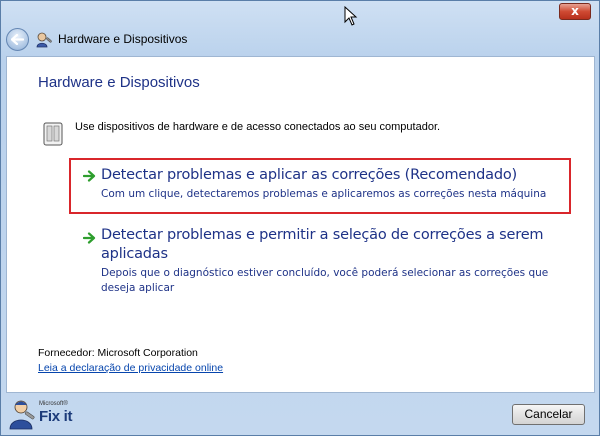 This screenshot has height=436, width=600. What do you see at coordinates (300, 414) in the screenshot?
I see `footer-bar: Microsoft® Fix it Cancelar` at bounding box center [300, 414].